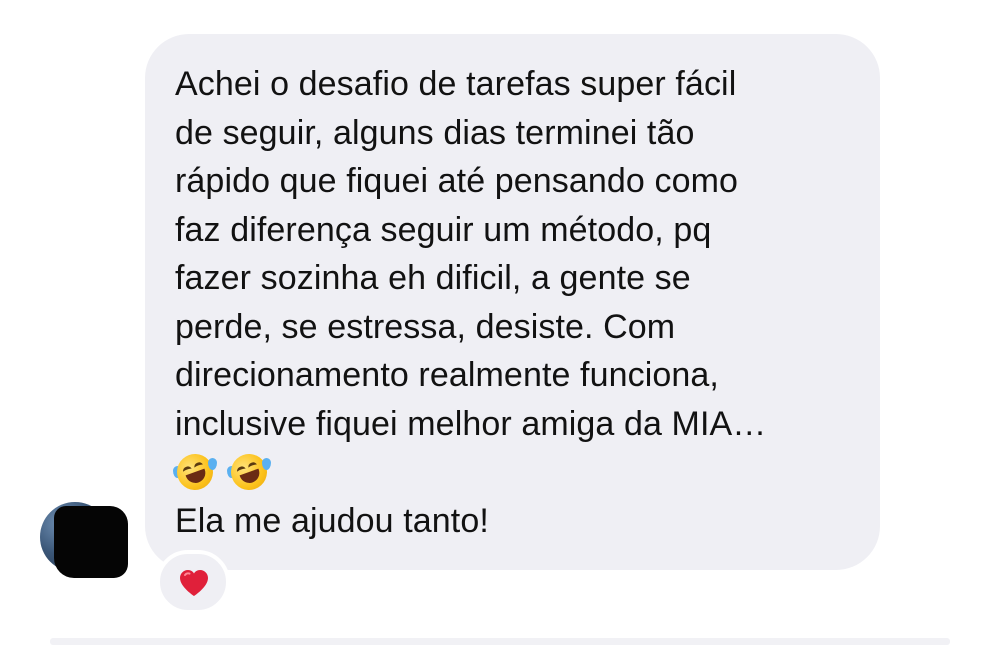  What do you see at coordinates (515, 472) in the screenshot?
I see `emoji-row` at bounding box center [515, 472].